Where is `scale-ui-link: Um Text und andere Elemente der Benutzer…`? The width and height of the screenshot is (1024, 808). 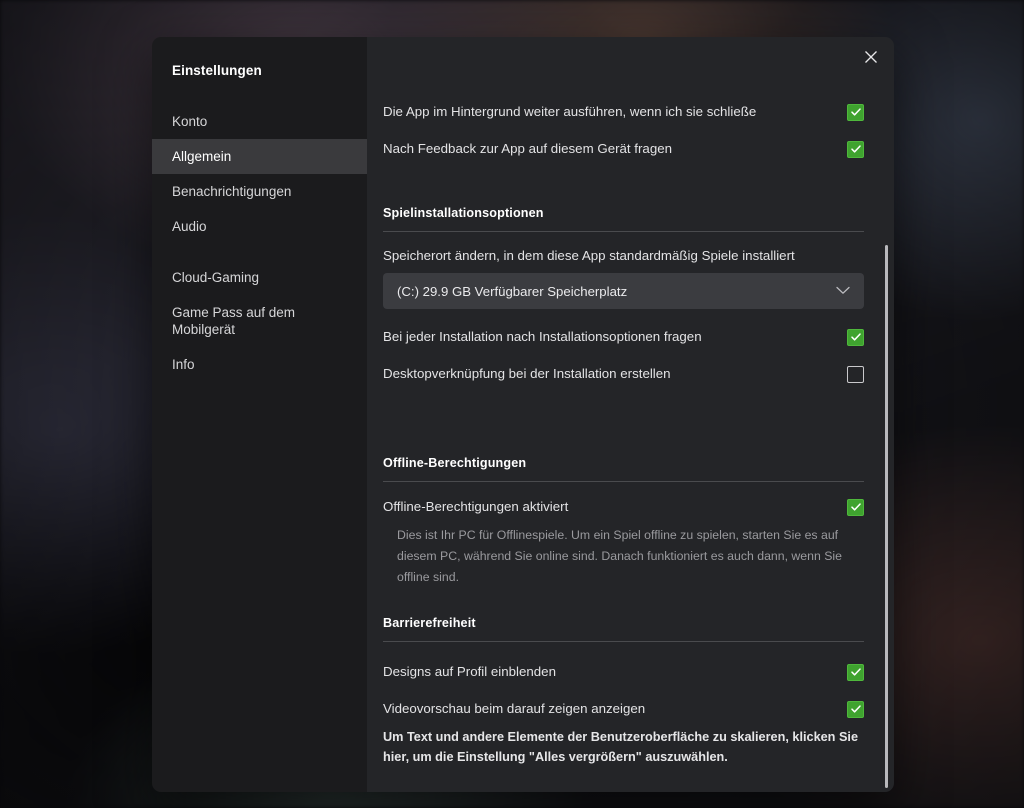 scale-ui-link: Um Text und andere Elemente der Benutzer… is located at coordinates (623, 745).